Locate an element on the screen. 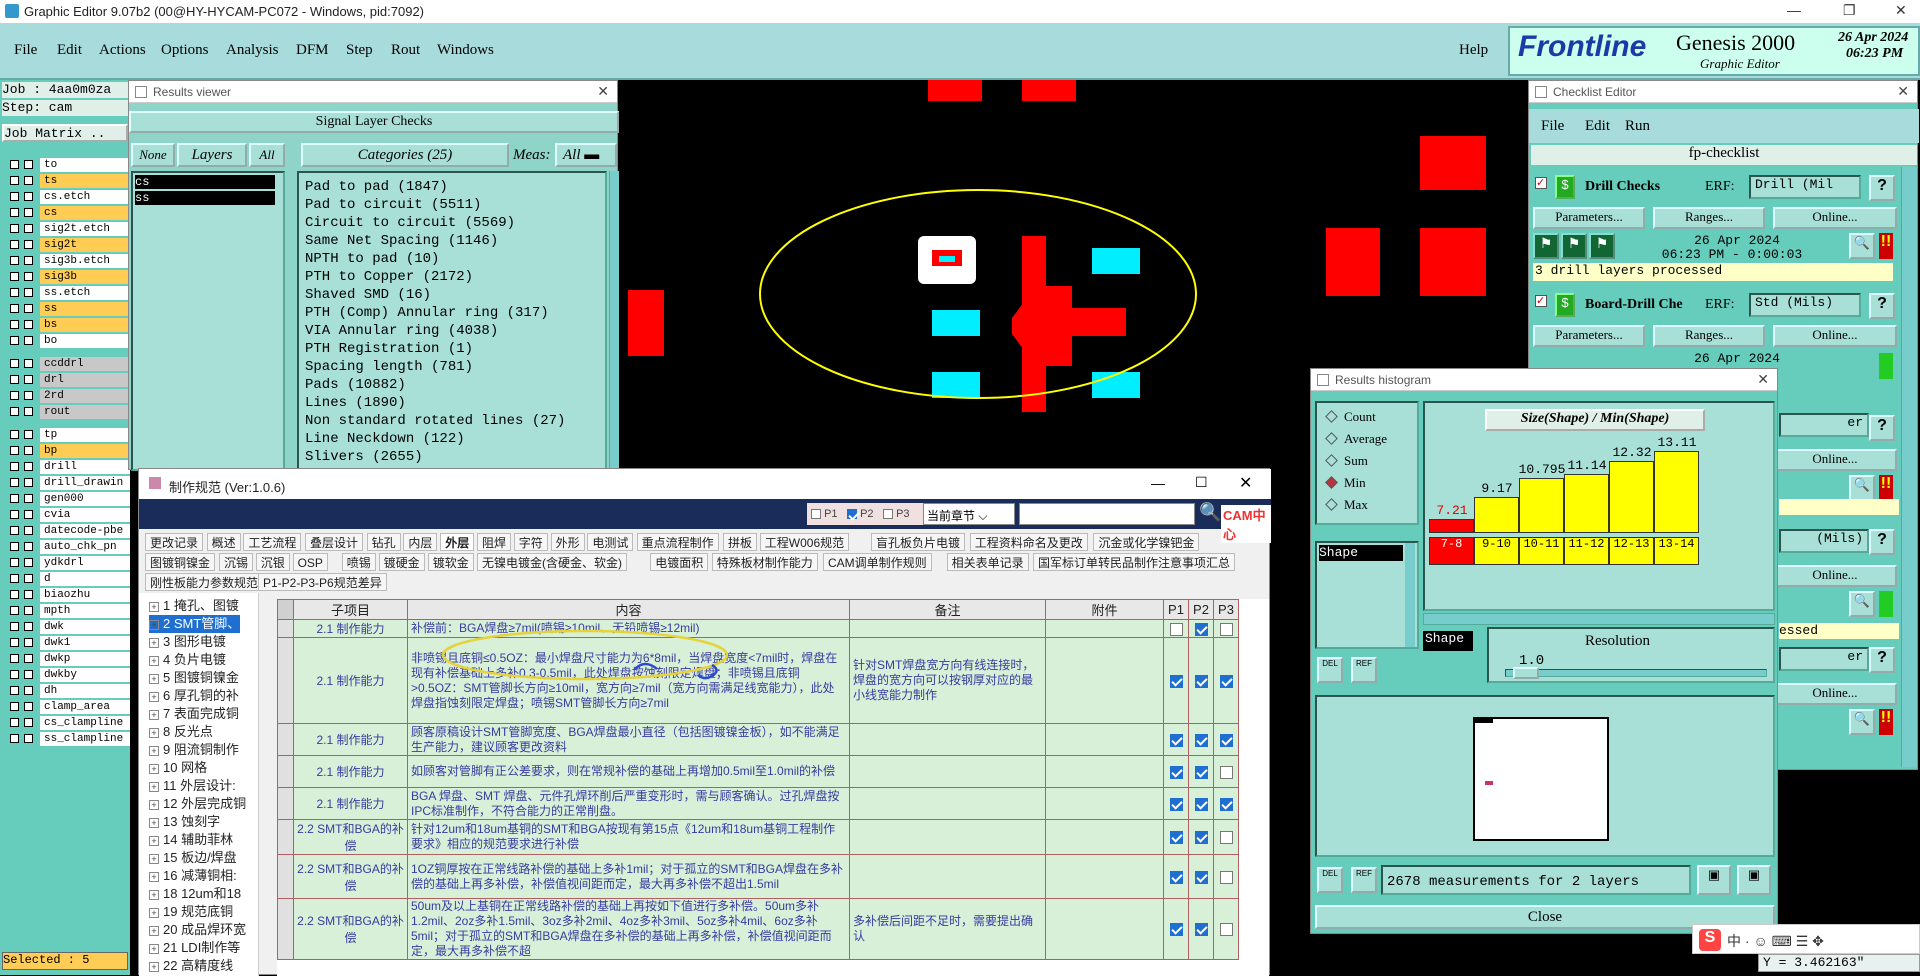 This screenshot has height=976, width=1920. layer-name: to is located at coordinates (85, 165).